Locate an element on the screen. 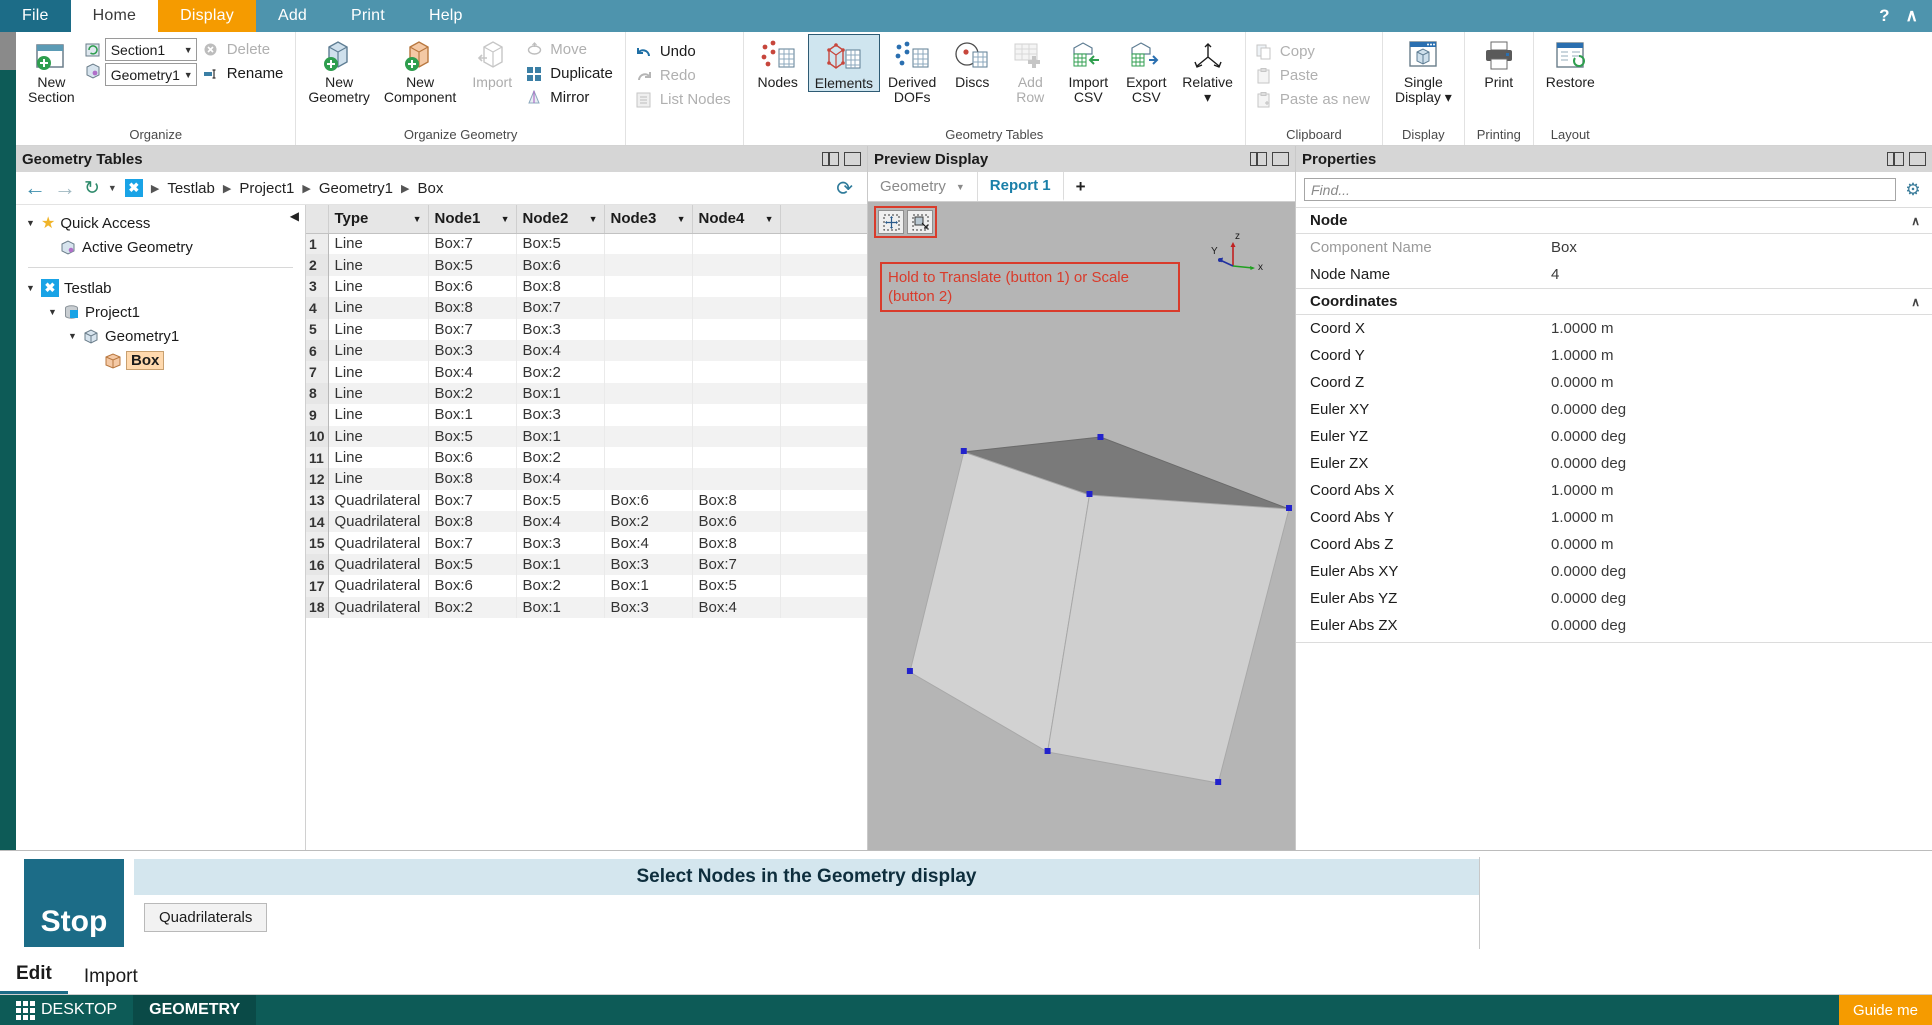 This screenshot has width=1932, height=1025. table-row: 1 Line Box:7 Box:5 is located at coordinates (586, 244).